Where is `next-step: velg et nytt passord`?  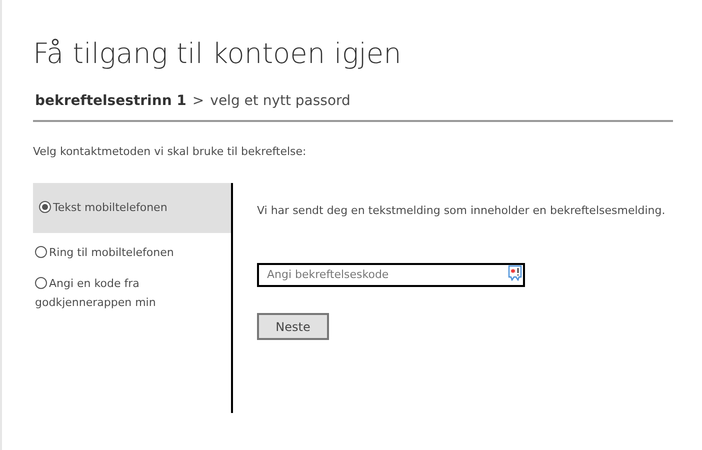
next-step: velg et nytt passord is located at coordinates (280, 101).